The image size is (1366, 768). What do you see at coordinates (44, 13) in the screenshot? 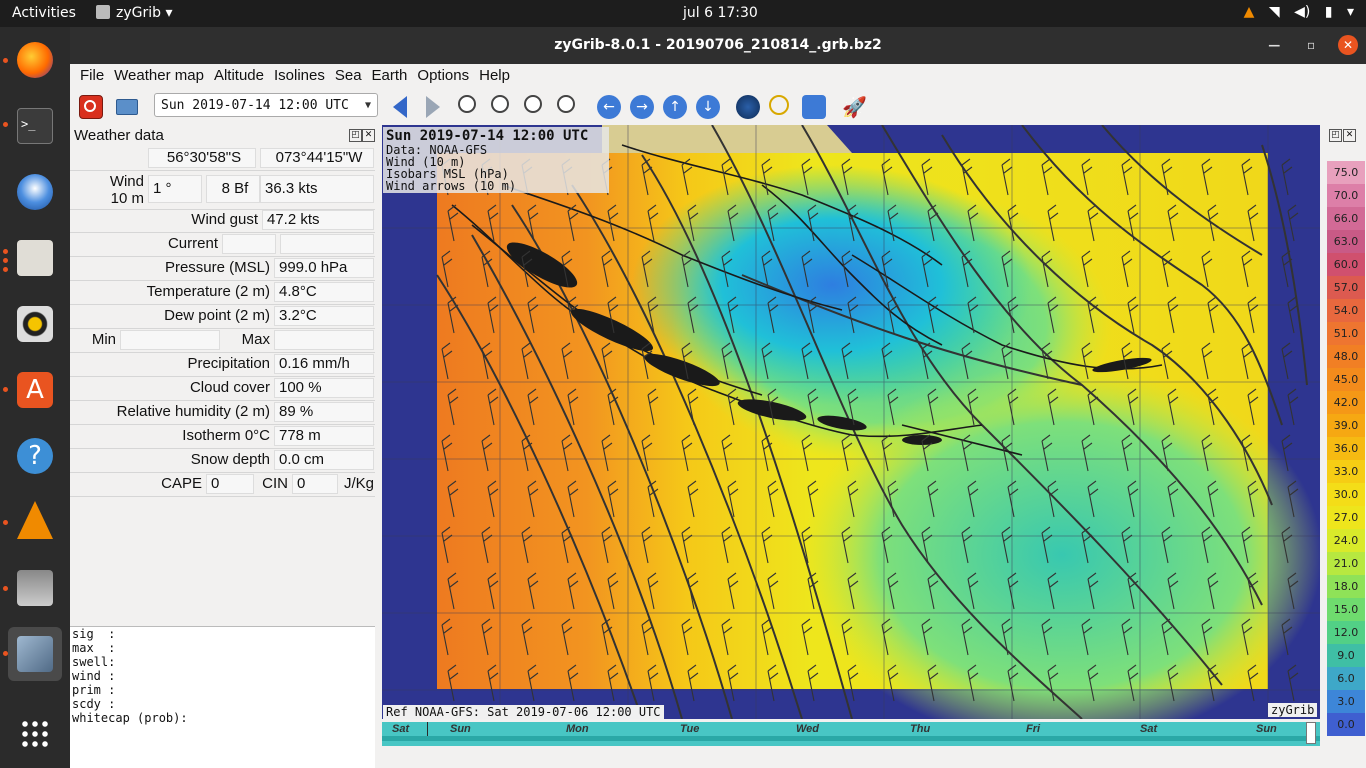
I see `activities-button: Activities` at bounding box center [44, 13].